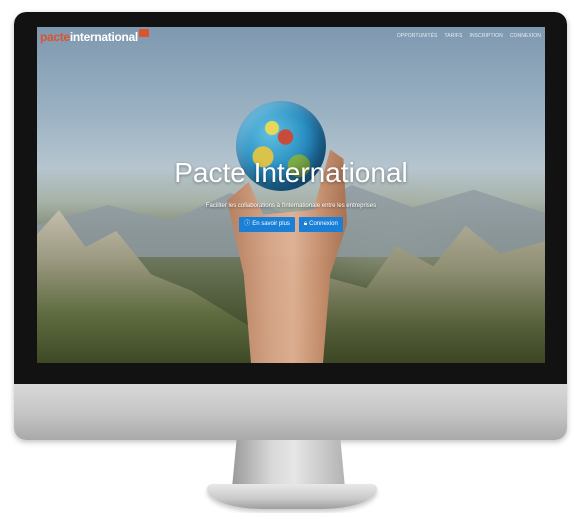  I want to click on info-icon: ⓘ, so click(247, 224).